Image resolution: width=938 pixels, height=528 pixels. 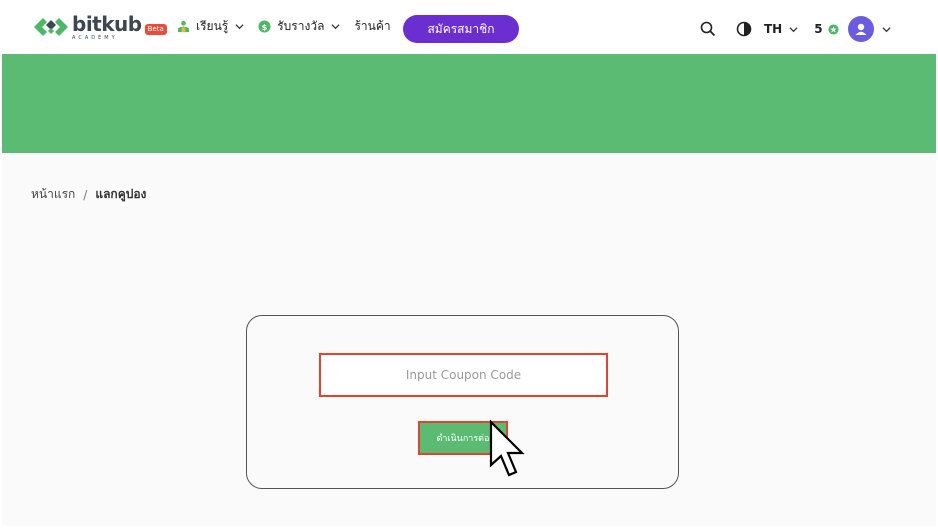 I want to click on coupon-code-input, so click(x=463, y=375).